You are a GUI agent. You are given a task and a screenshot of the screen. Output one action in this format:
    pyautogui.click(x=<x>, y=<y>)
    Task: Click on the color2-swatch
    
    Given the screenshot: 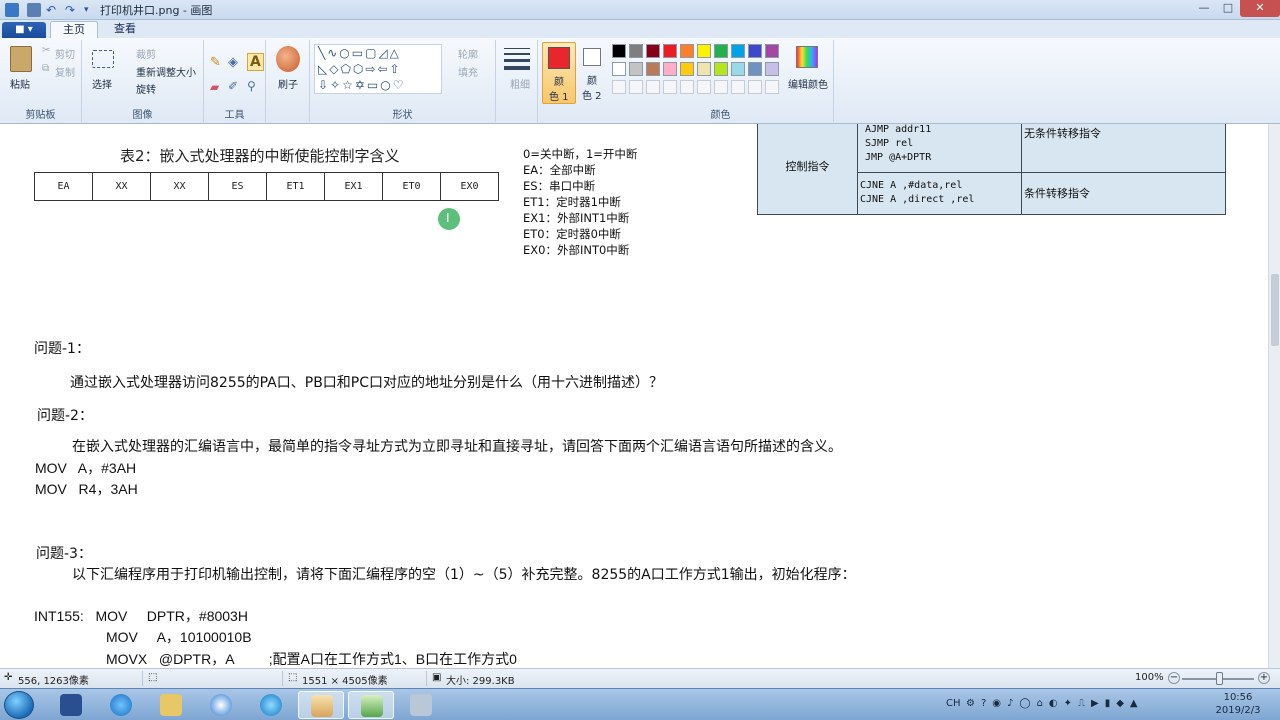 What is the action you would take?
    pyautogui.click(x=592, y=57)
    